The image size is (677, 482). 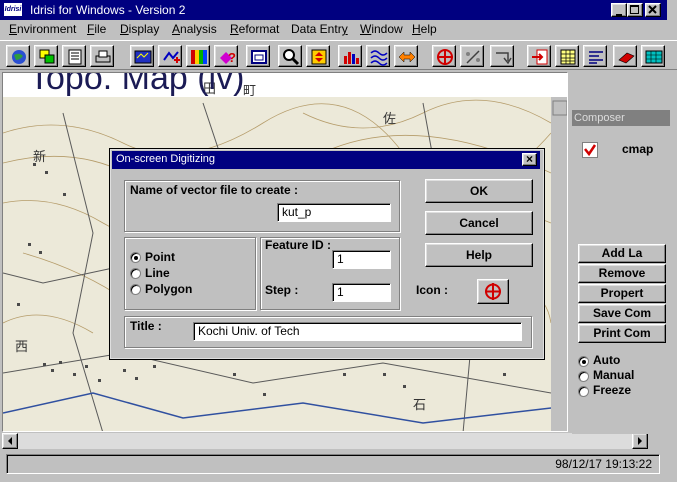 I want to click on remove-layer-button: Remove, so click(x=622, y=273).